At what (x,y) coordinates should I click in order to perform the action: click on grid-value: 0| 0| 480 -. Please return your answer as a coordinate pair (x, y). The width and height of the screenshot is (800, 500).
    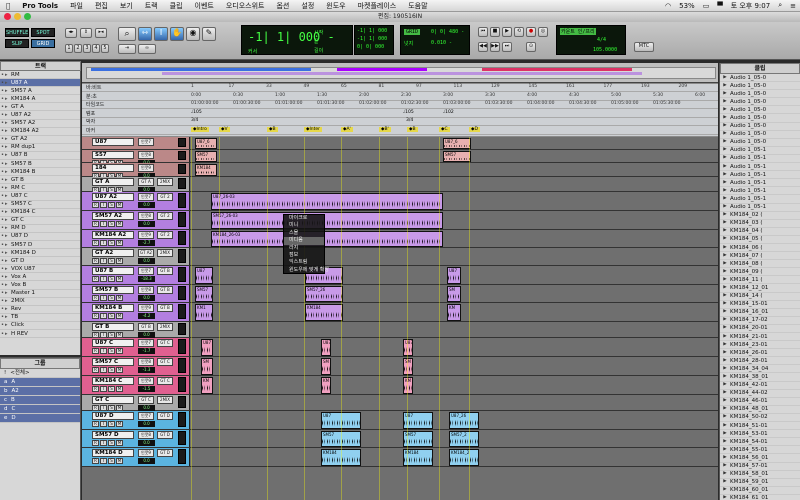
    Looking at the image, I should click on (447, 32).